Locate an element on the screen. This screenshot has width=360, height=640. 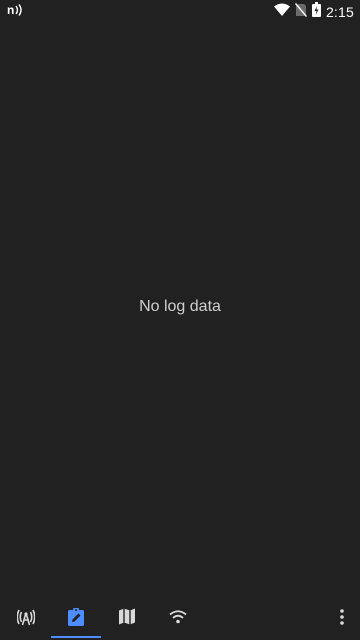
bottom-nav is located at coordinates (180, 619).